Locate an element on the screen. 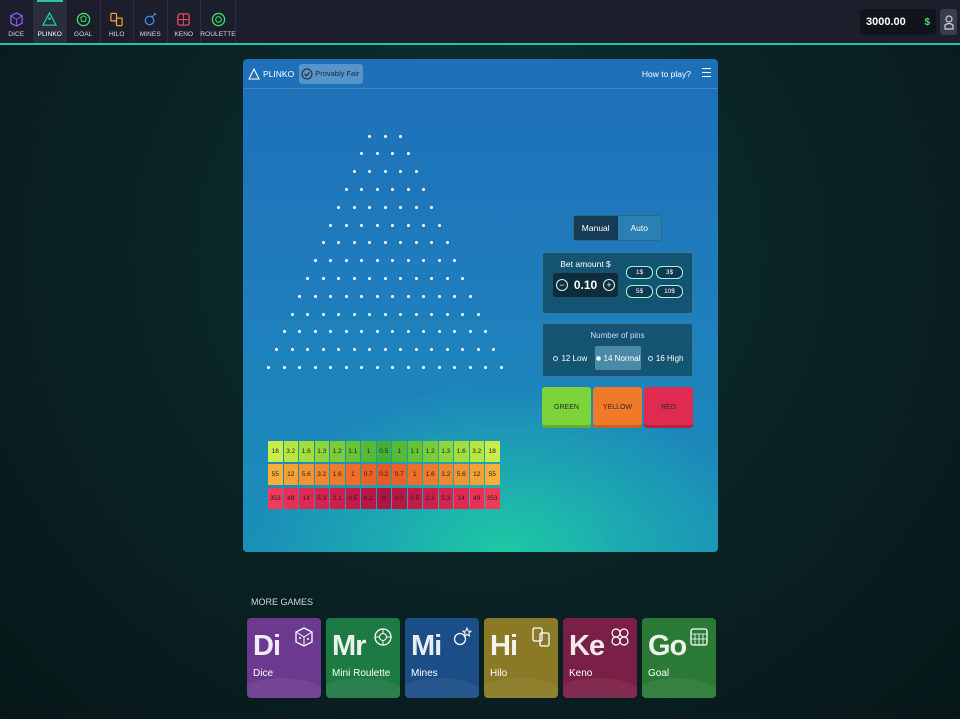 Image resolution: width=960 pixels, height=719 pixels. multiplier-cell-red: 5.3 is located at coordinates (321, 498).